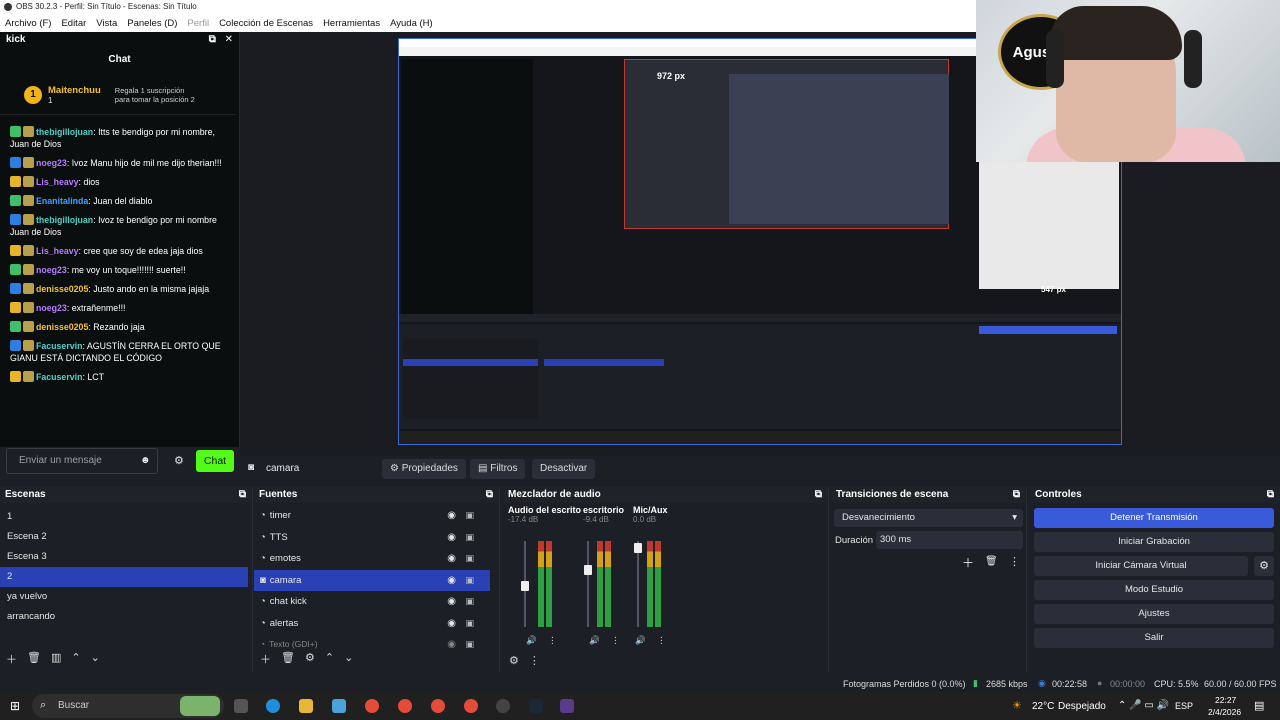  Describe the element at coordinates (124, 517) in the screenshot. I see `scene-item: 1` at that location.